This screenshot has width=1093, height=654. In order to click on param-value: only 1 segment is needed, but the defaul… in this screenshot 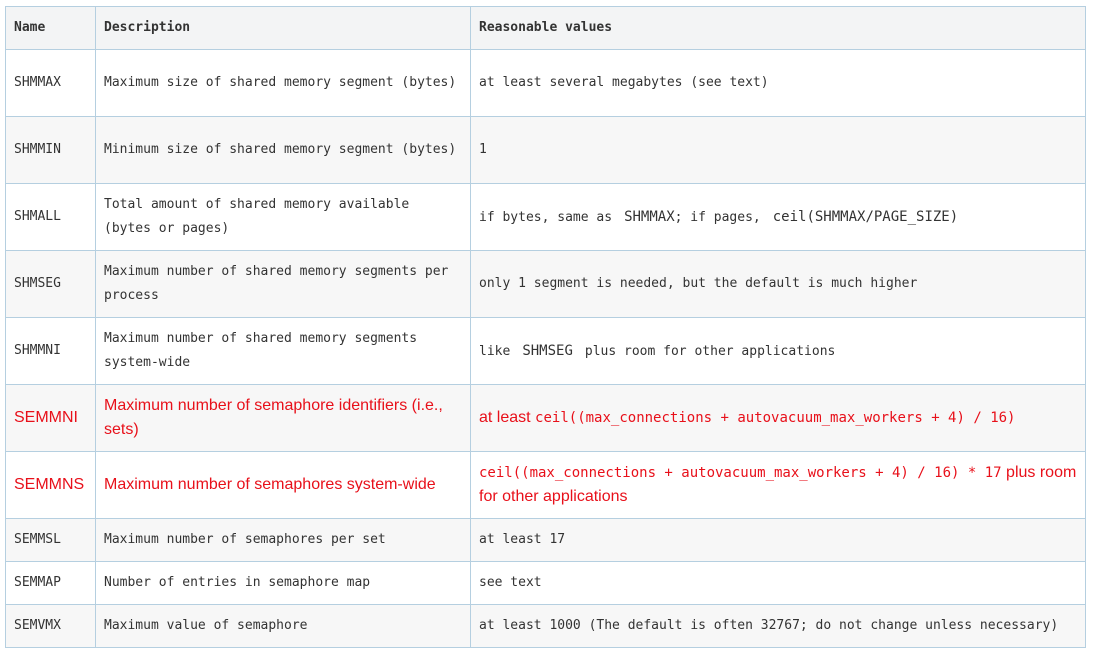, I will do `click(778, 284)`.